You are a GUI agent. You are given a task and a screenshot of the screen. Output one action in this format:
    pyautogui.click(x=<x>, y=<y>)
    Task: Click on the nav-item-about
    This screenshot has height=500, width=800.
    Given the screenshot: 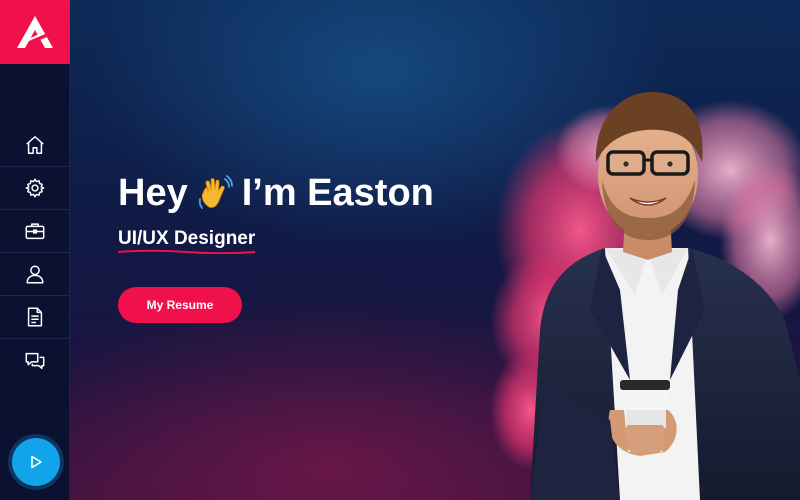 What is the action you would take?
    pyautogui.click(x=35, y=274)
    